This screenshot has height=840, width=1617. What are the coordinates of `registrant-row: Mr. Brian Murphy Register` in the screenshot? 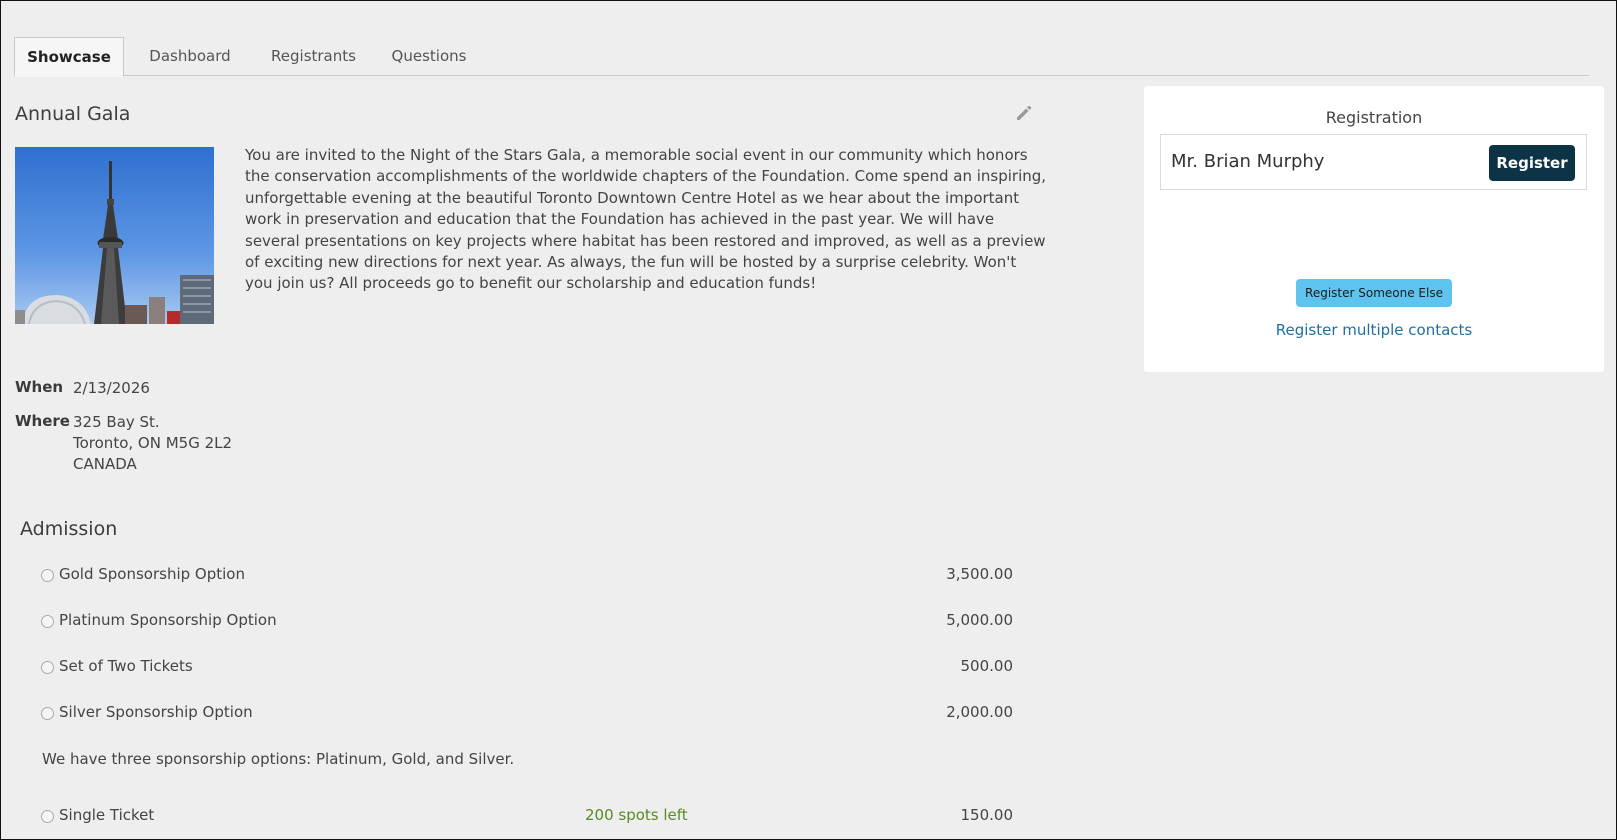 It's located at (1373, 162).